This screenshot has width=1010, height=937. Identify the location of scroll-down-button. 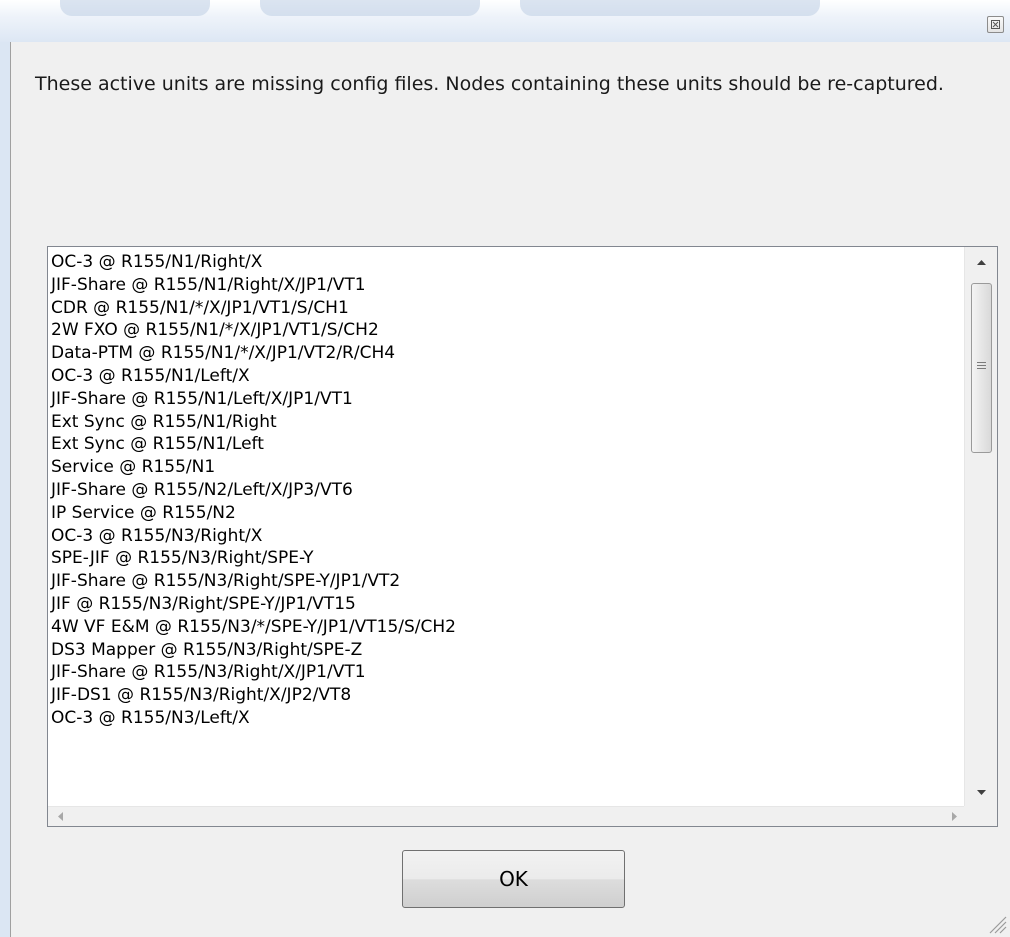
(981, 792).